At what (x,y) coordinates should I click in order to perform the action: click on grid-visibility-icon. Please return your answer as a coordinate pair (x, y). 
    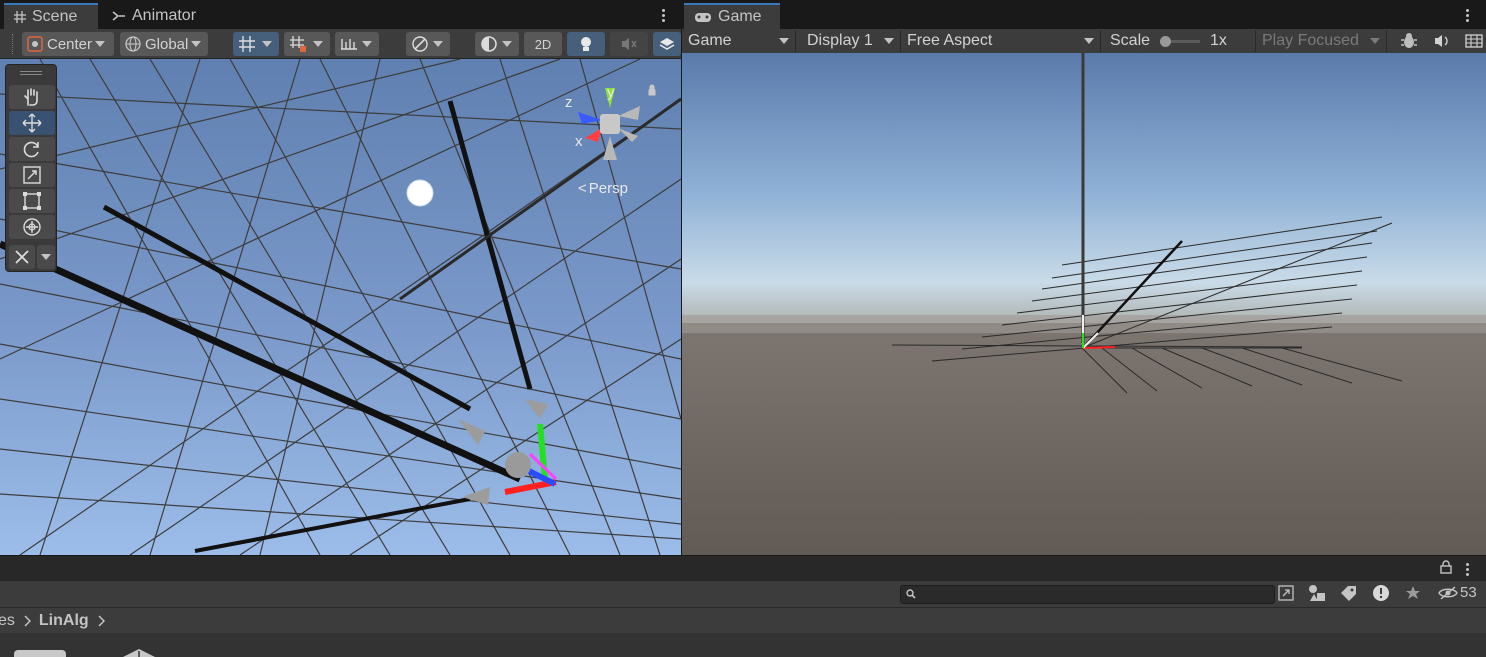
    Looking at the image, I should click on (248, 44).